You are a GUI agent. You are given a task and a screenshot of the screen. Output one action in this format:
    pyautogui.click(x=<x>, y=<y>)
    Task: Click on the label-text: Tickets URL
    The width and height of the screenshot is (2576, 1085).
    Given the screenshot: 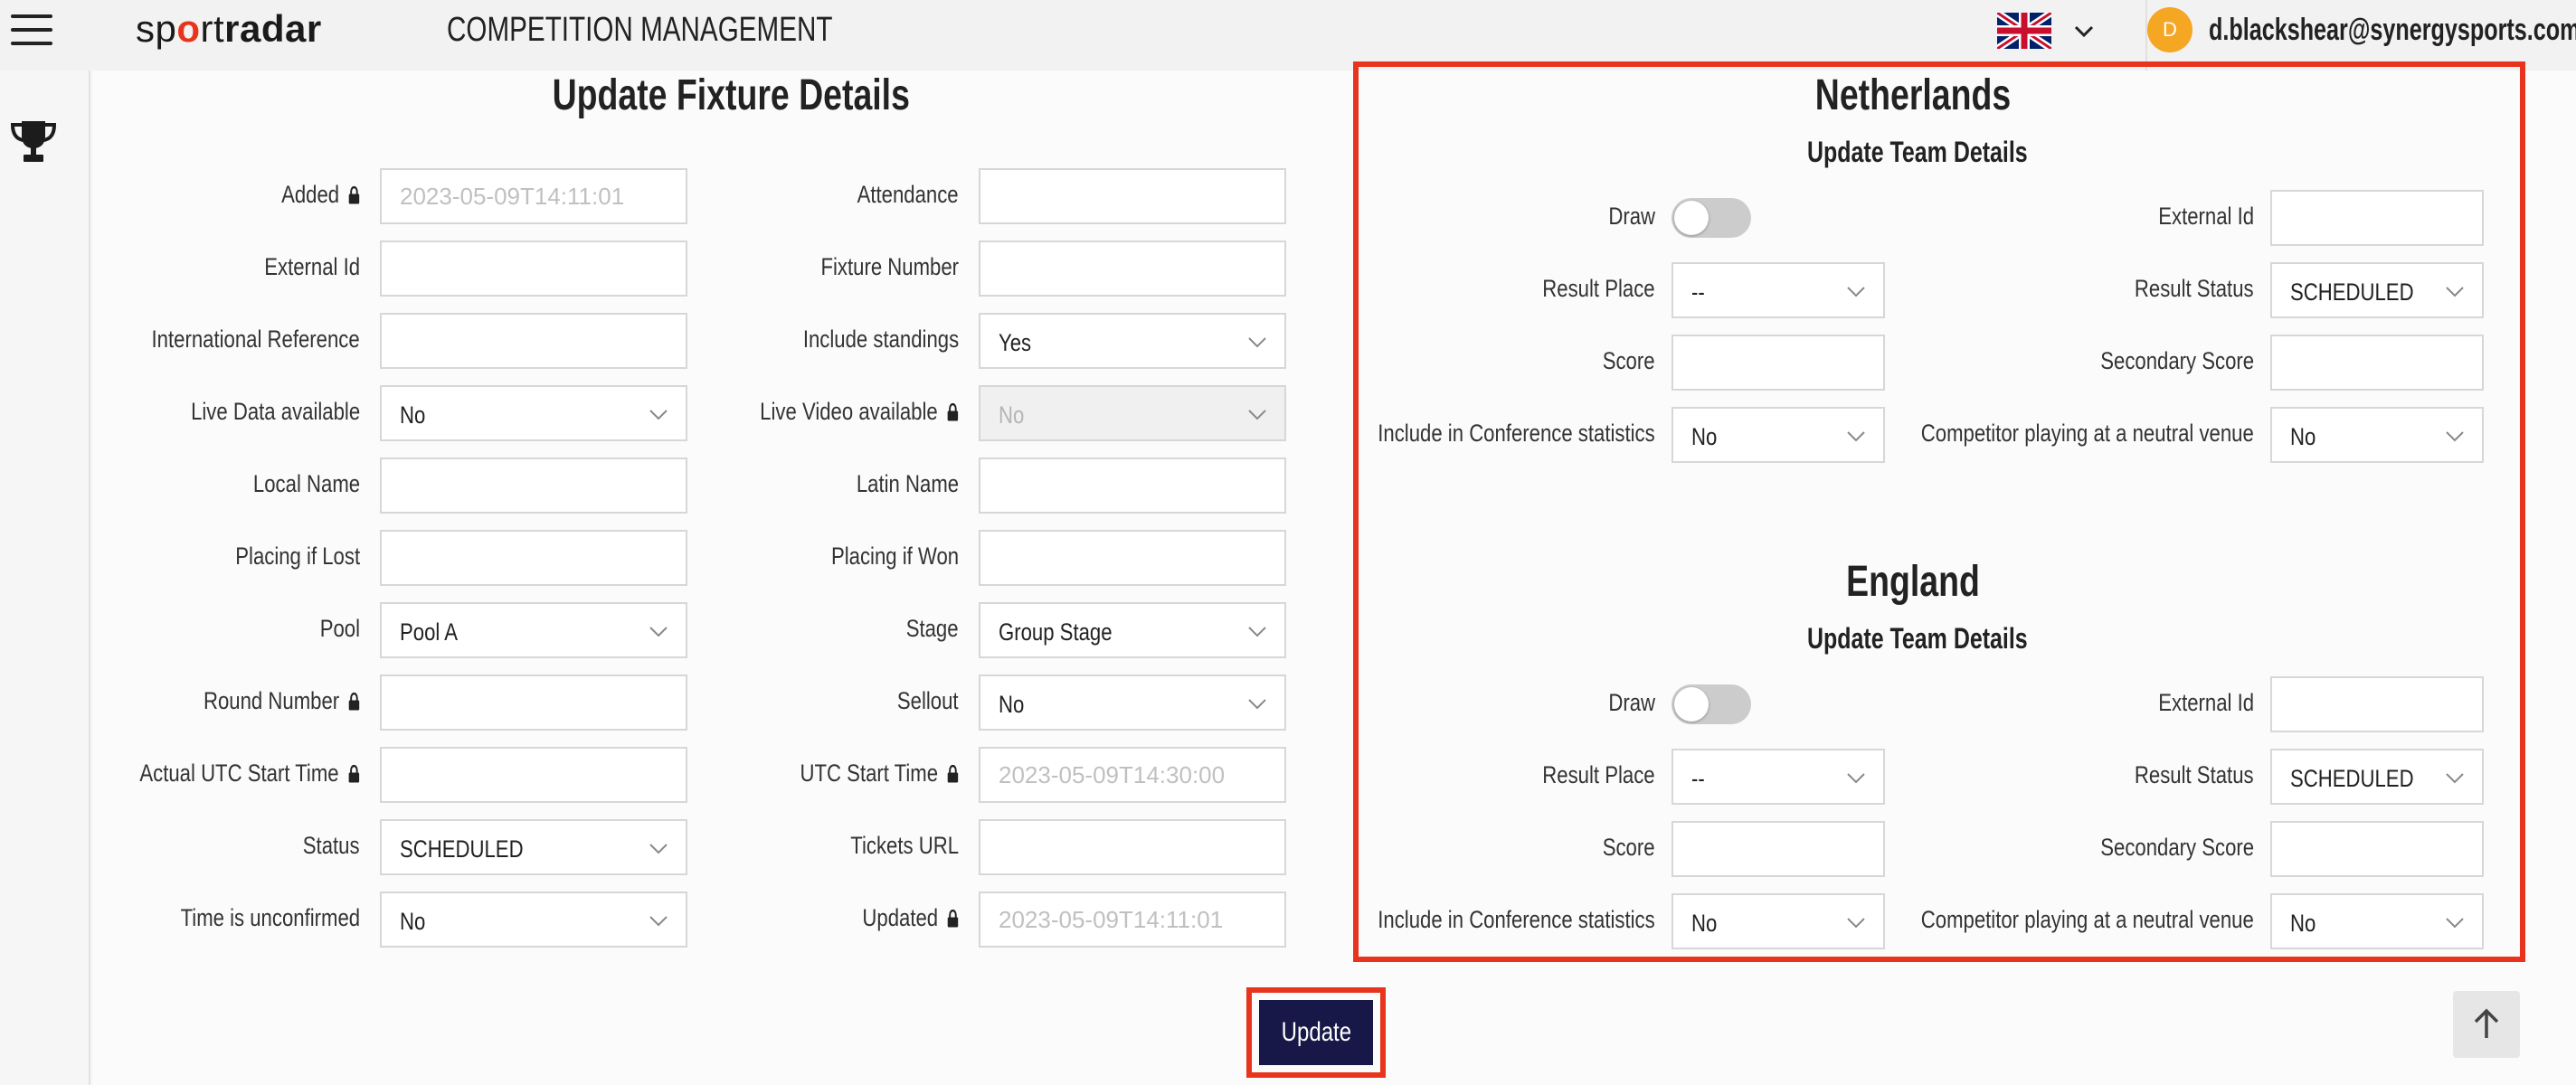 What is the action you would take?
    pyautogui.click(x=904, y=845)
    